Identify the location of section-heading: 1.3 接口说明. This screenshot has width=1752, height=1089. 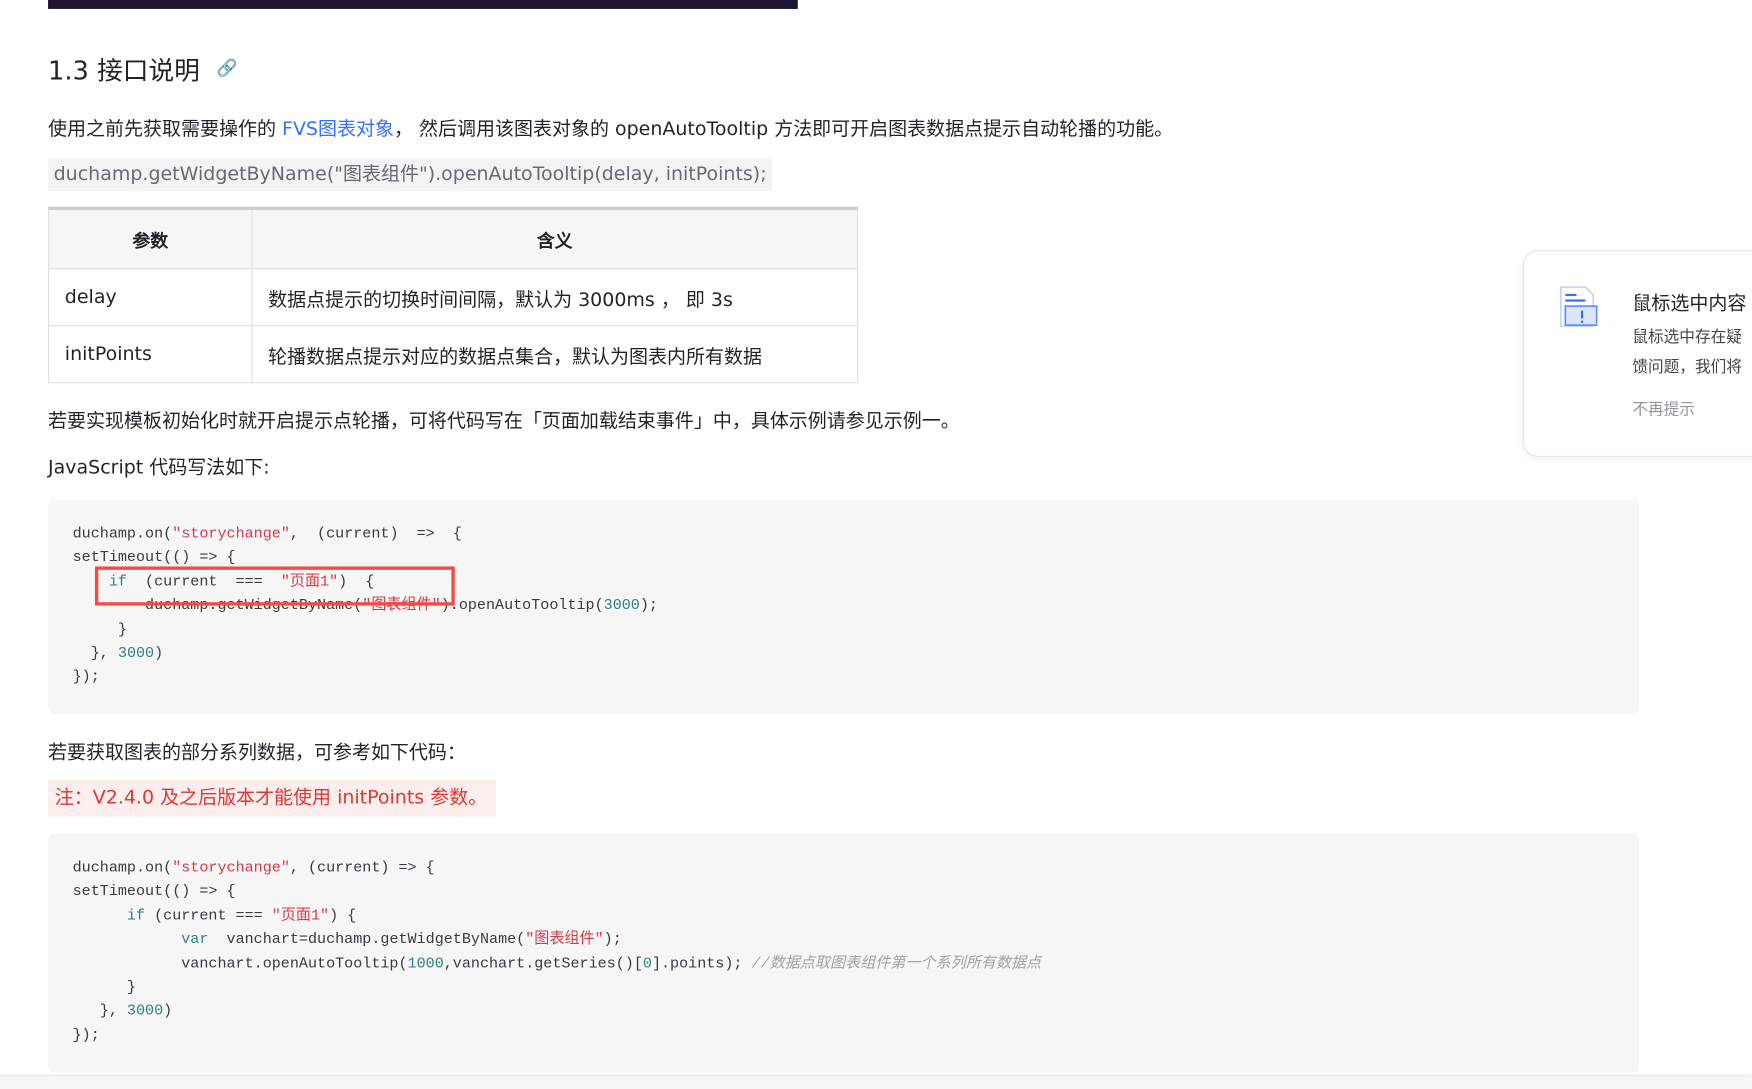
(124, 71).